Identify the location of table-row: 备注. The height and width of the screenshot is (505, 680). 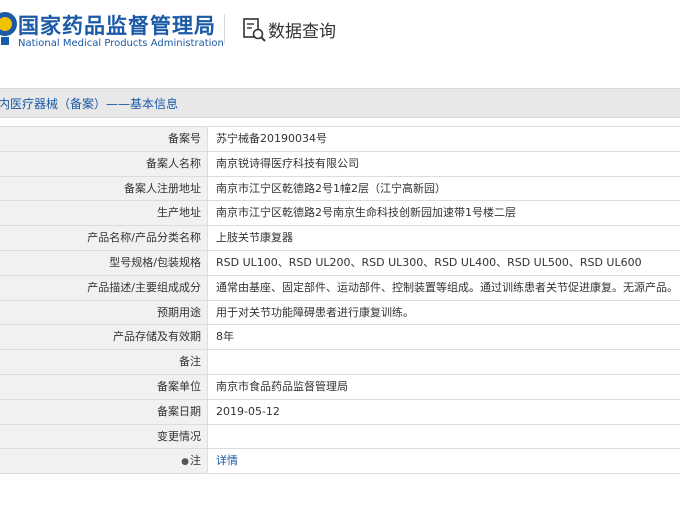
(340, 362).